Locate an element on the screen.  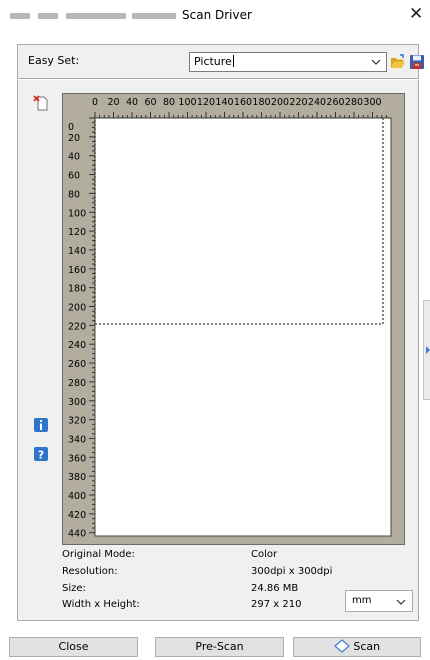
help-icon: ? is located at coordinates (41, 454).